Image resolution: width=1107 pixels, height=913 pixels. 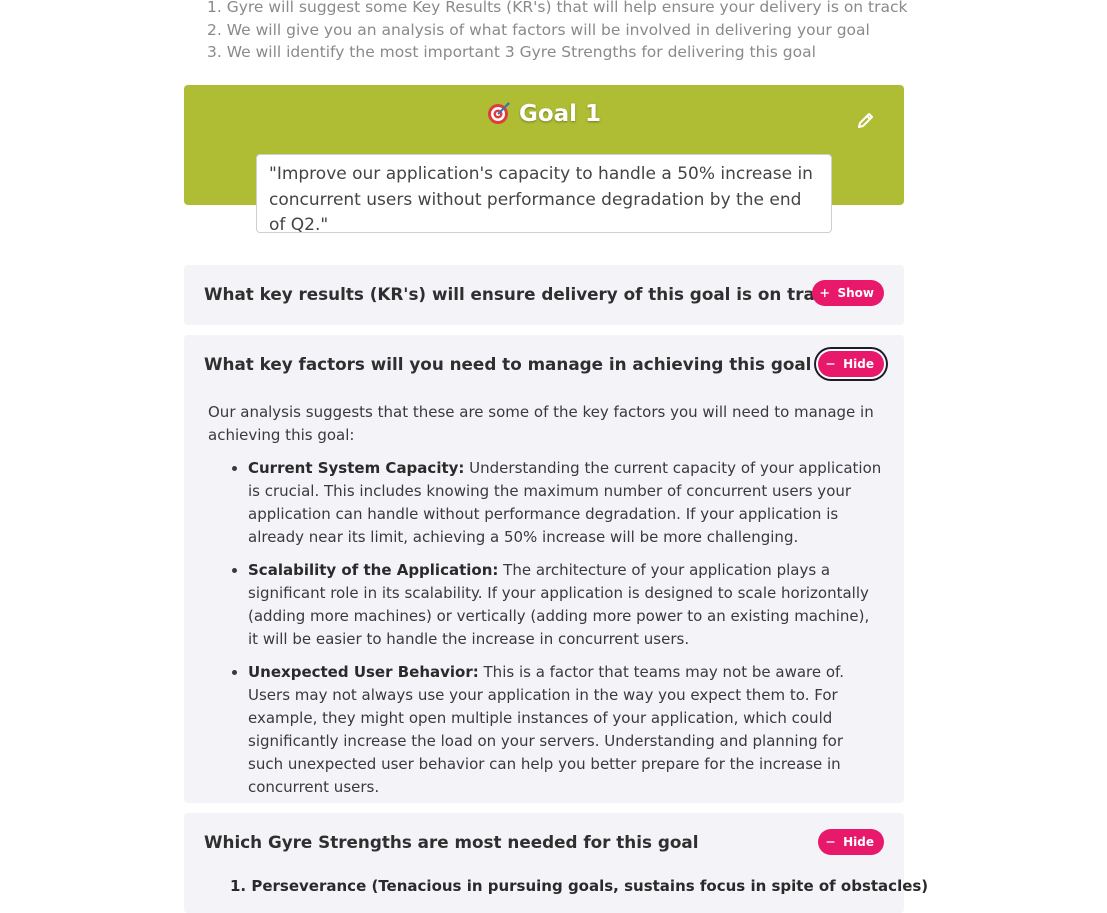 What do you see at coordinates (824, 293) in the screenshot?
I see `plus-icon` at bounding box center [824, 293].